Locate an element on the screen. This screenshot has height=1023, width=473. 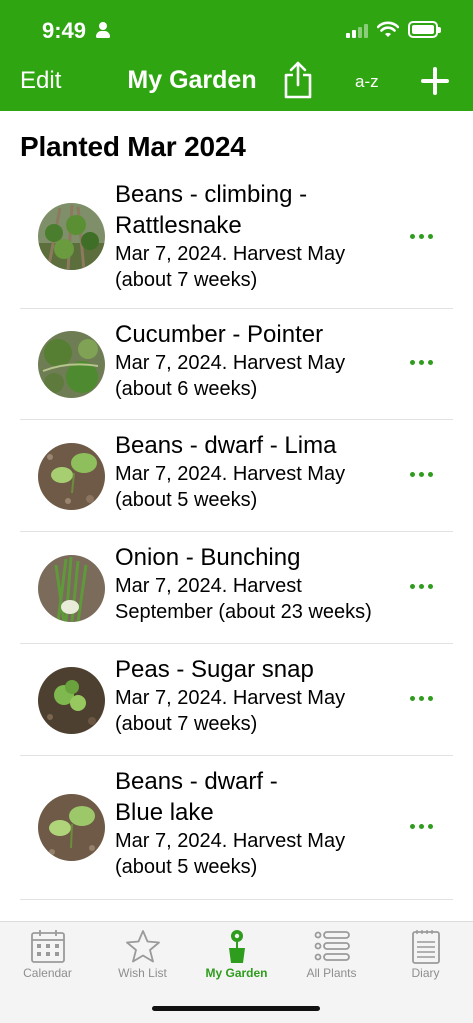
calendar-icon is located at coordinates (48, 946).